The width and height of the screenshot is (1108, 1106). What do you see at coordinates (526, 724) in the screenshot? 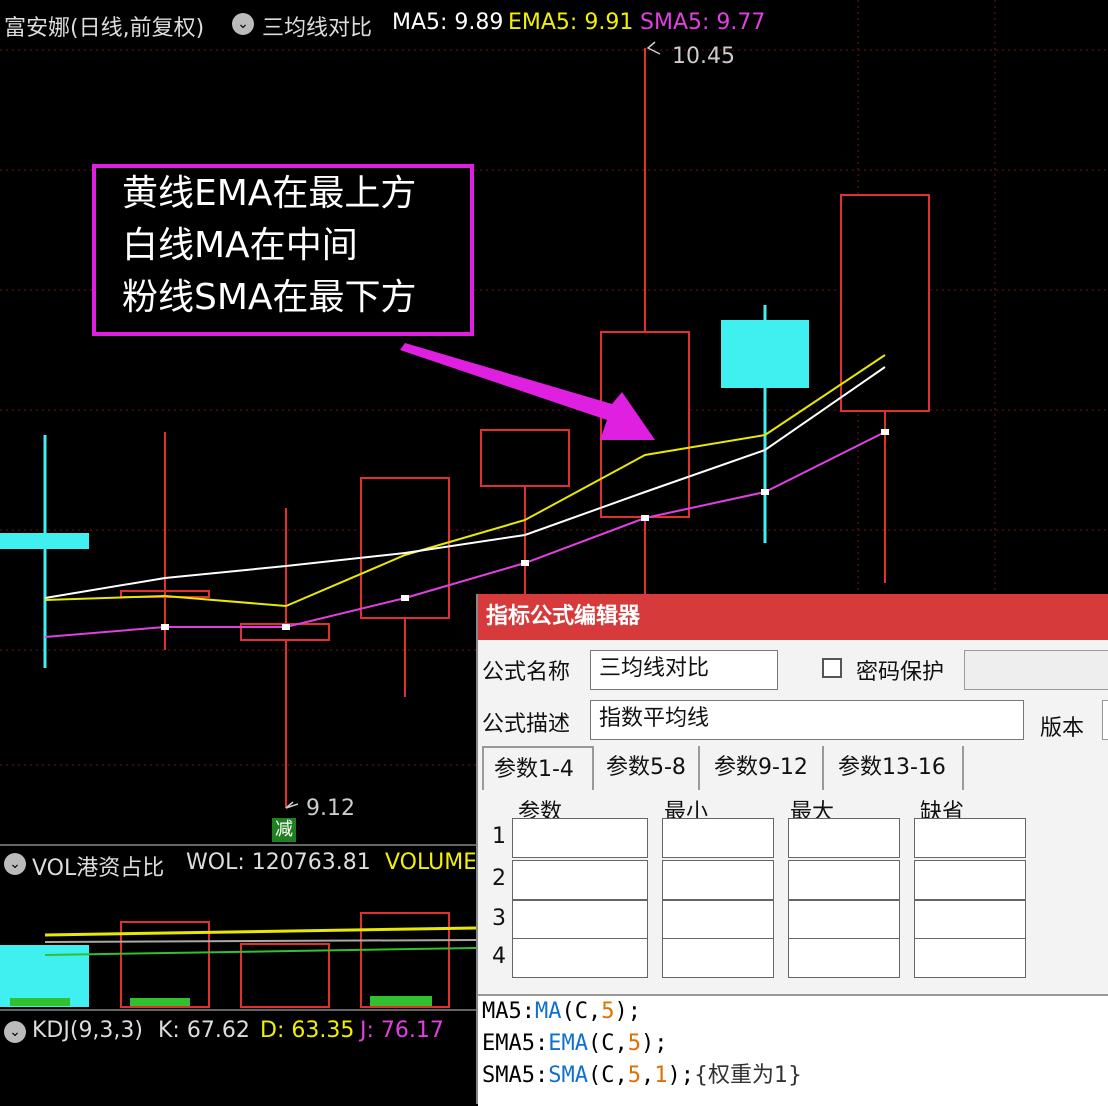
I see `formula-desc-label: 公式描述` at bounding box center [526, 724].